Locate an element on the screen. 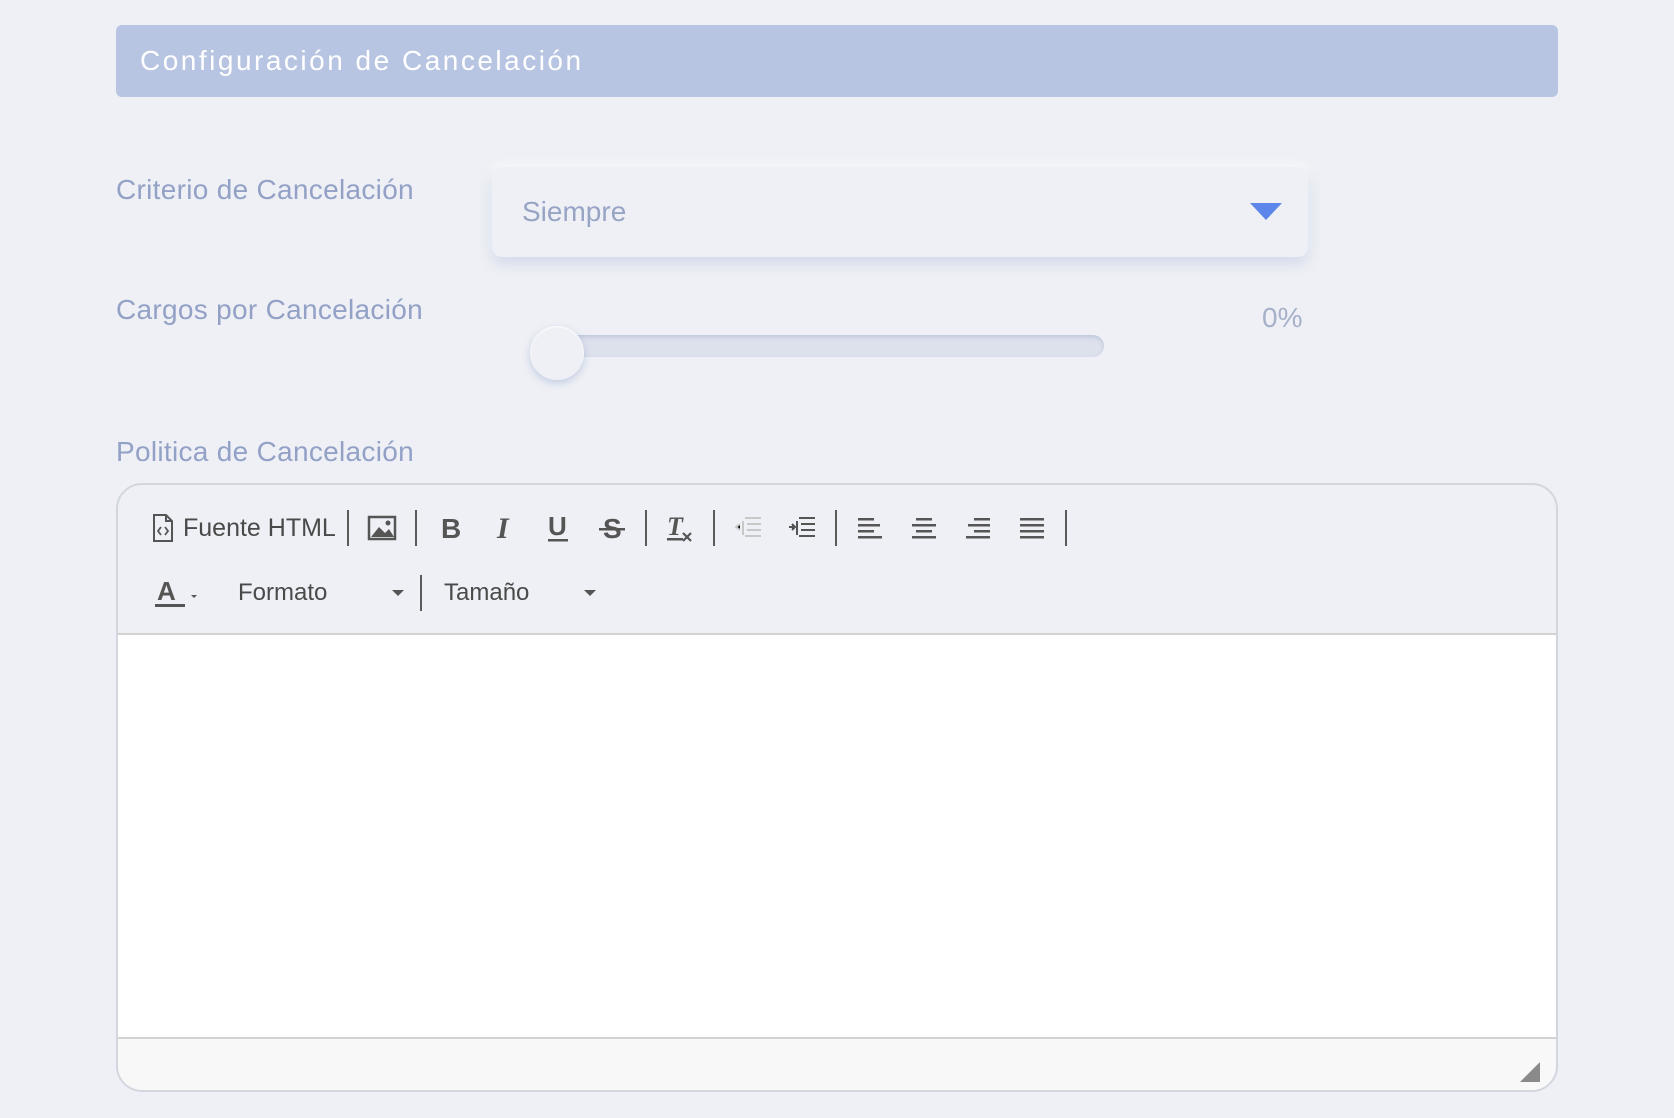  criterio-select: Siempre is located at coordinates (900, 212).